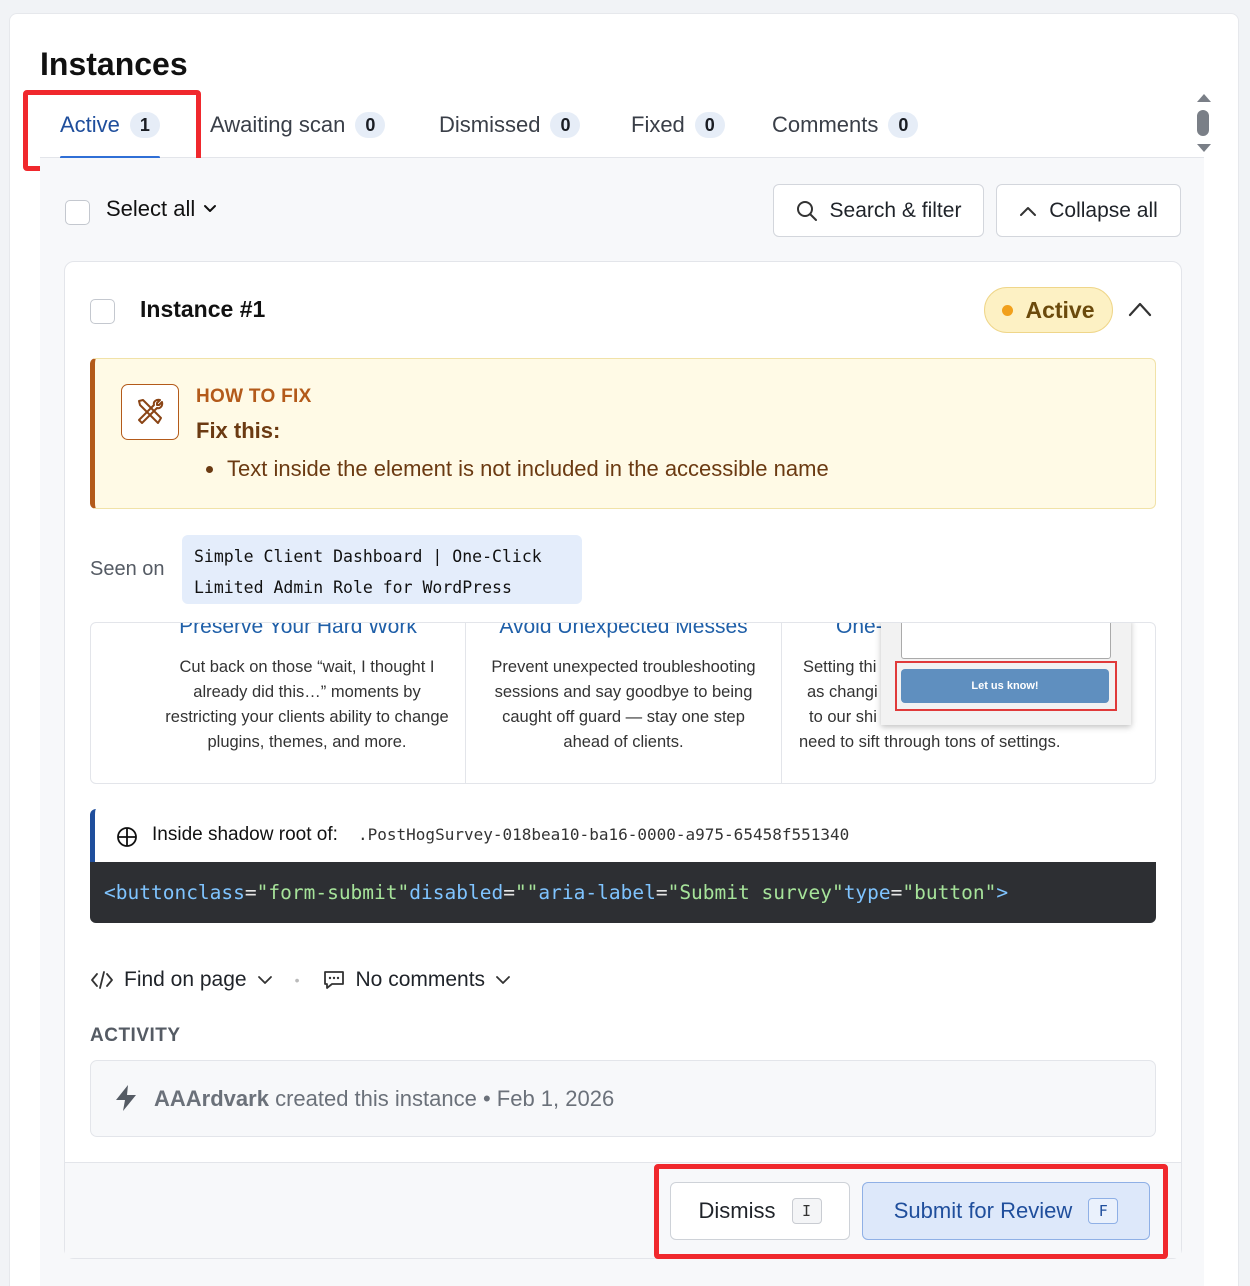  What do you see at coordinates (1006, 641) in the screenshot?
I see `survey-textarea-preview` at bounding box center [1006, 641].